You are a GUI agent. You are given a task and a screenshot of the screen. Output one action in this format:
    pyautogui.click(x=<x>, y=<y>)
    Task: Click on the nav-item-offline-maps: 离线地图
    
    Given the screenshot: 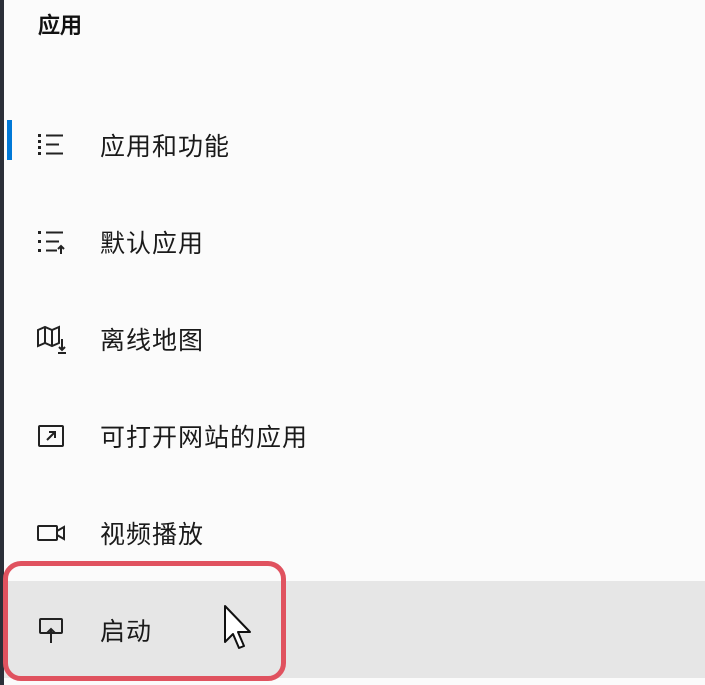 What is the action you would take?
    pyautogui.click(x=354, y=338)
    